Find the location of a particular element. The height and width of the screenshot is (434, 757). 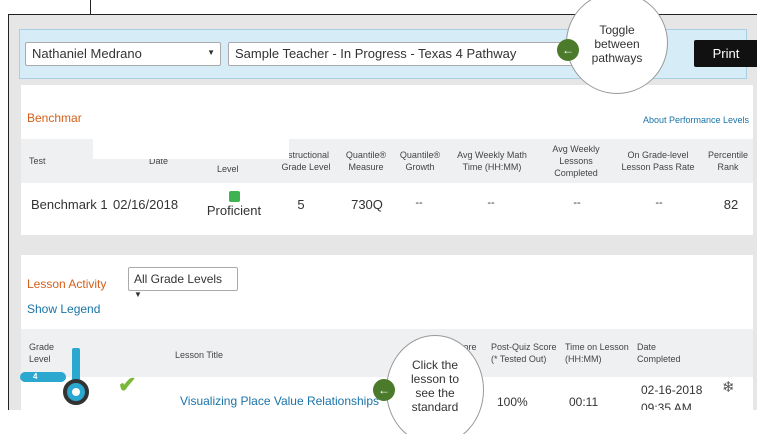

th-time-line2: (HH:MM) is located at coordinates (583, 359).